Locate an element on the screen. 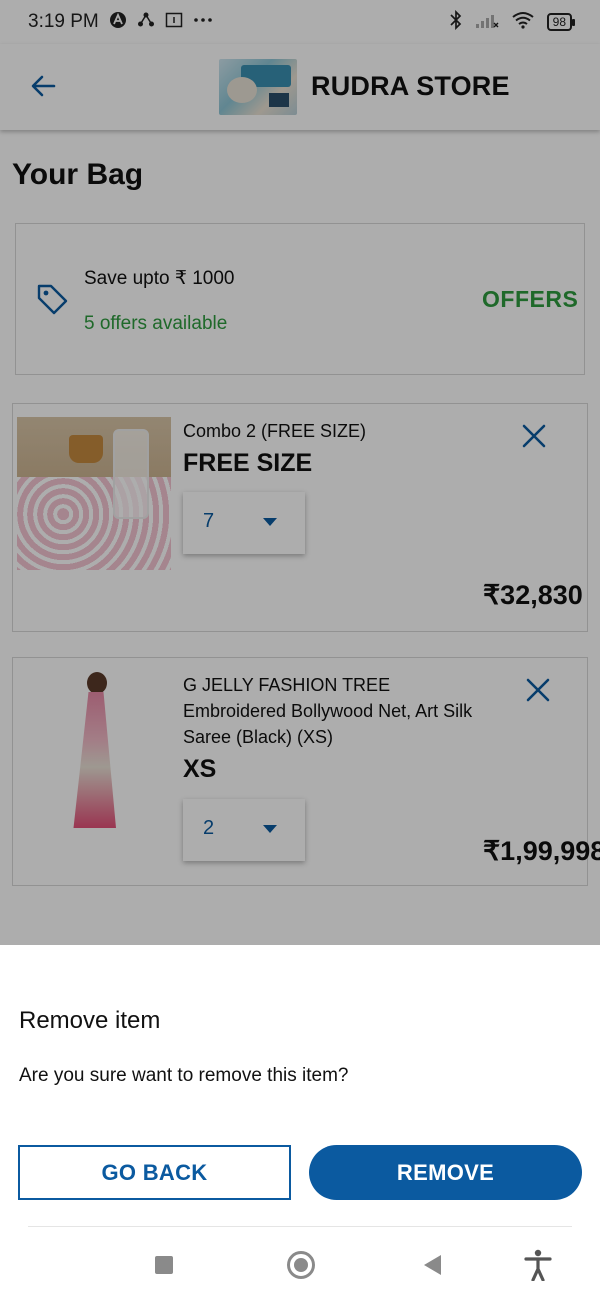  dialog-title: Remove item is located at coordinates (90, 1020).